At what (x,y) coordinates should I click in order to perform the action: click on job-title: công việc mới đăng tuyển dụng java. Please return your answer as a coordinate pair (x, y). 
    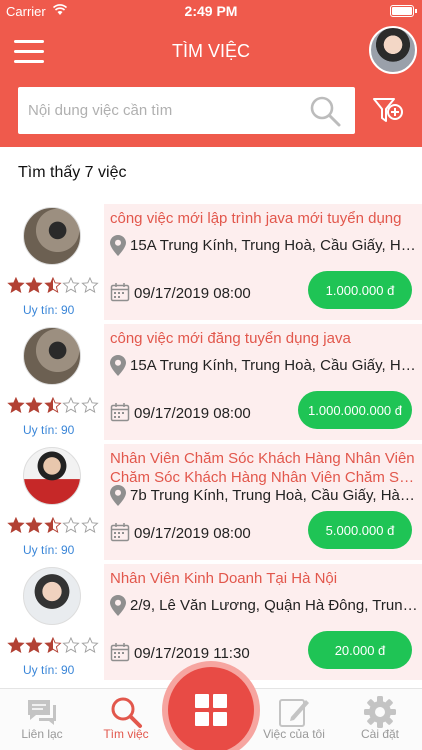
    Looking at the image, I should click on (230, 338).